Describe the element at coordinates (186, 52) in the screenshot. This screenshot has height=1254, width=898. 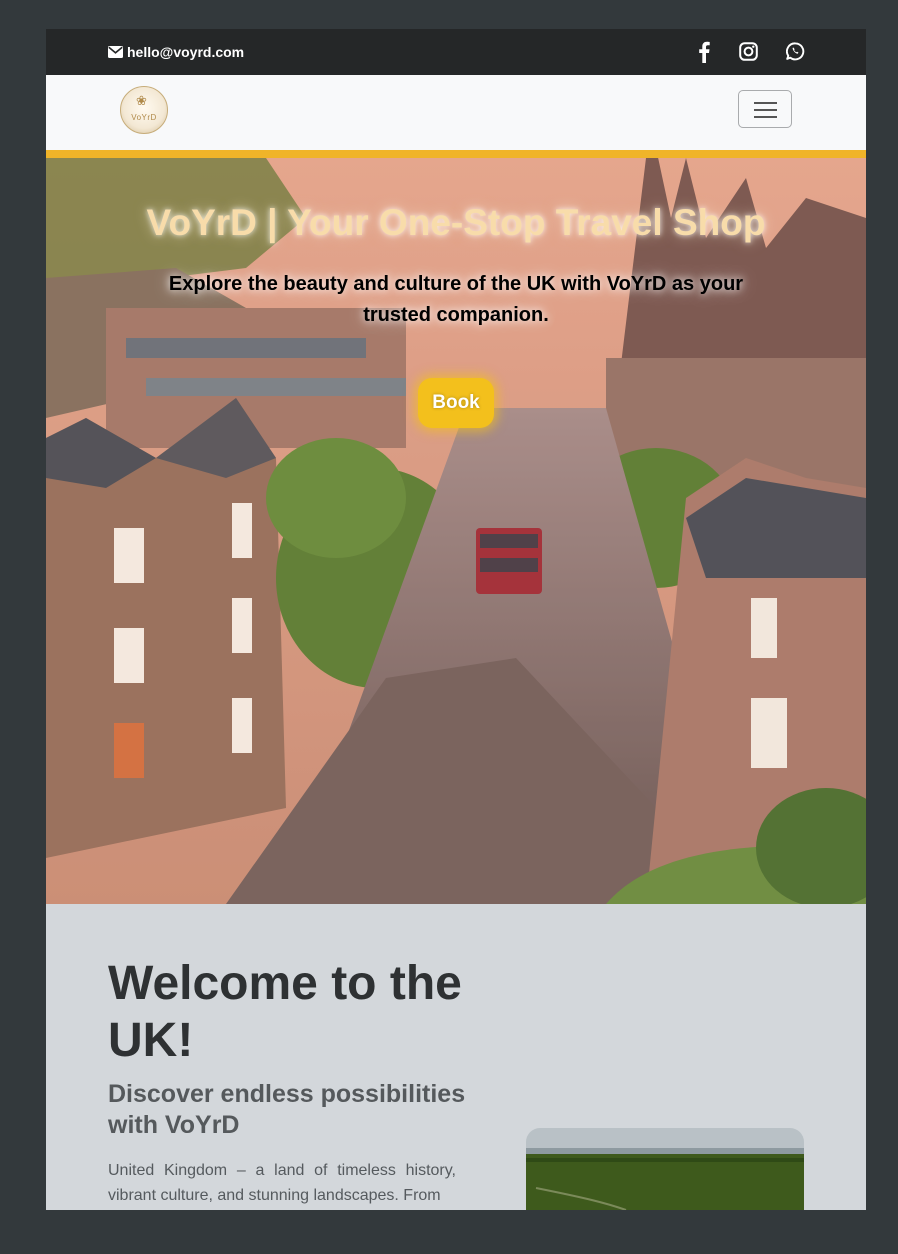
I see `email-text: hello@voyrd.com` at that location.